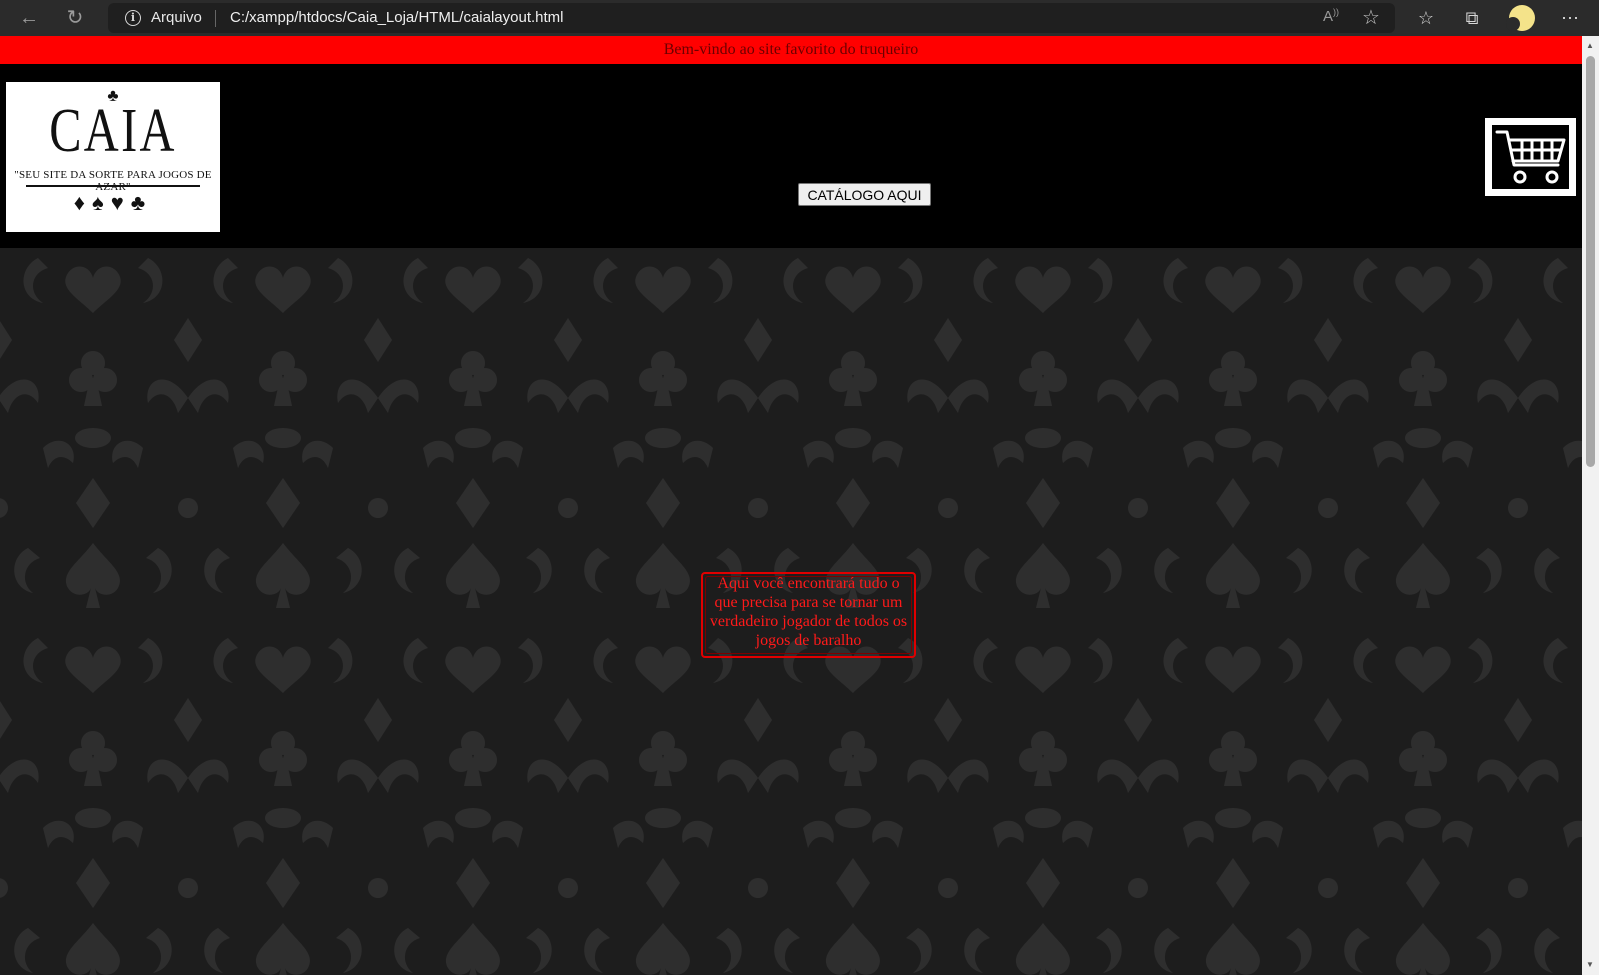 Image resolution: width=1599 pixels, height=975 pixels. What do you see at coordinates (113, 186) in the screenshot?
I see `logo-rule` at bounding box center [113, 186].